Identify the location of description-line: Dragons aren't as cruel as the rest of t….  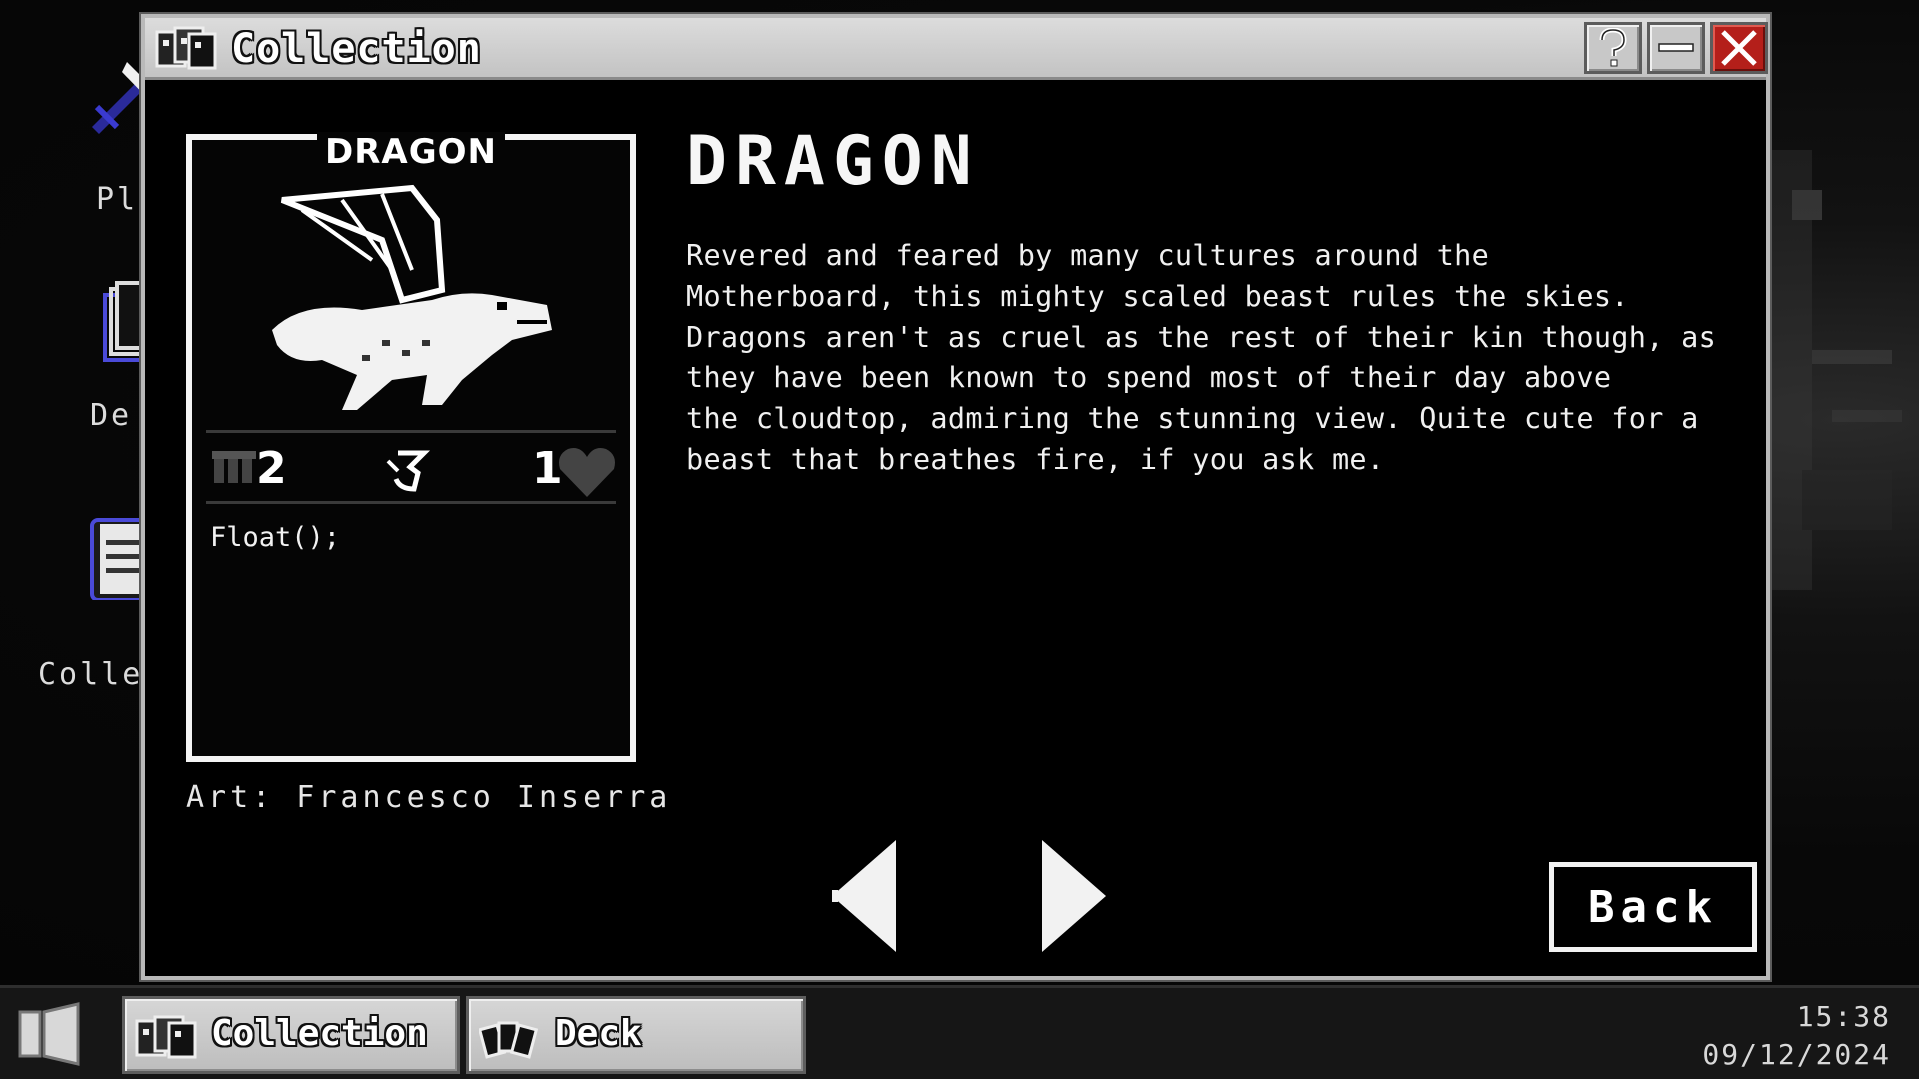
(1201, 337).